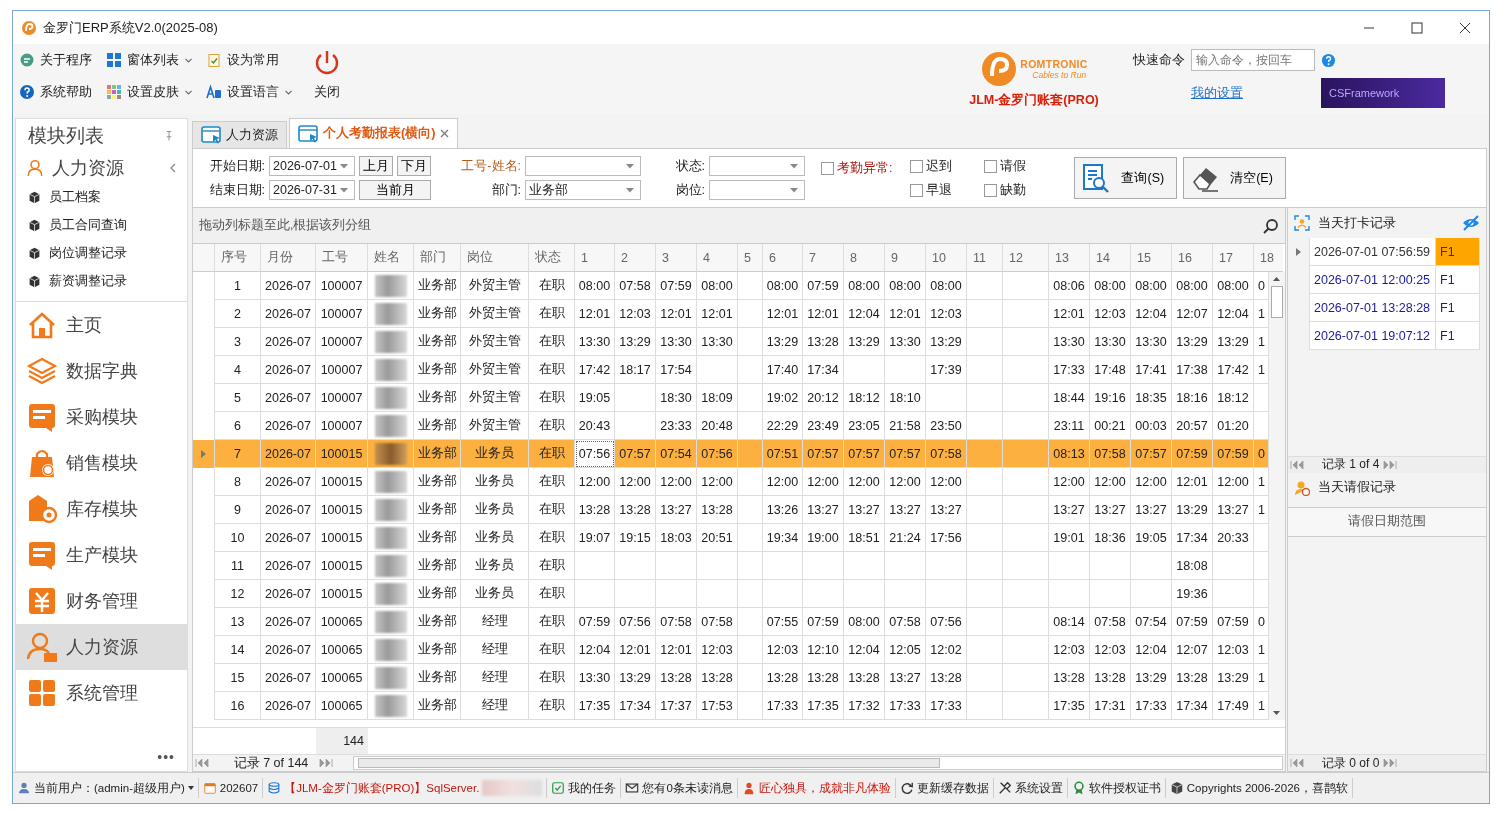 The image size is (1502, 814). Describe the element at coordinates (374, 133) in the screenshot. I see `tab: 个人考勤报表(横向)` at that location.